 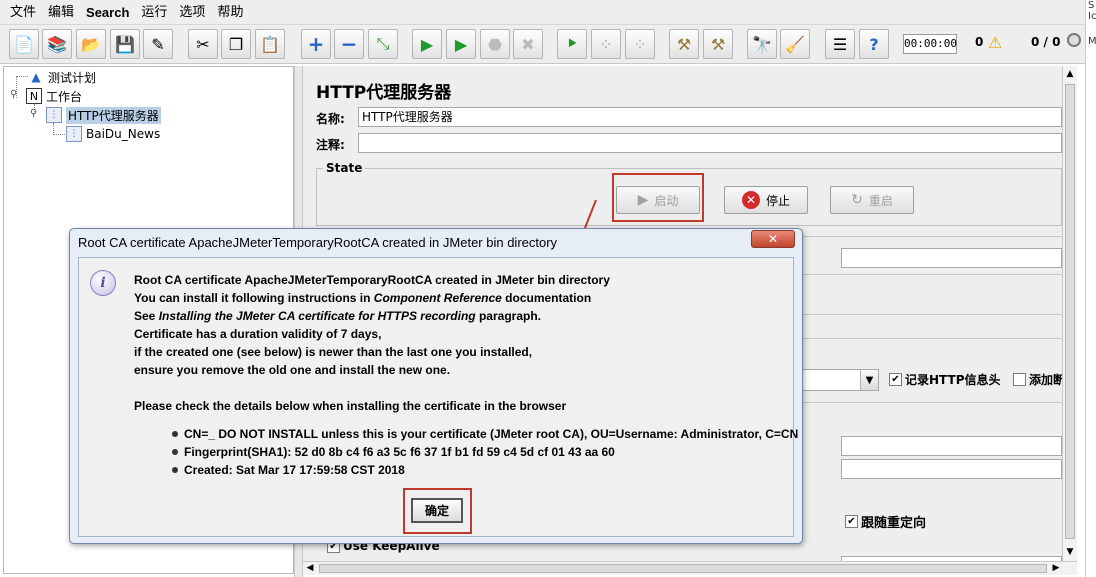 I want to click on active-threads-ratio: 0 / 0, so click(x=1046, y=42).